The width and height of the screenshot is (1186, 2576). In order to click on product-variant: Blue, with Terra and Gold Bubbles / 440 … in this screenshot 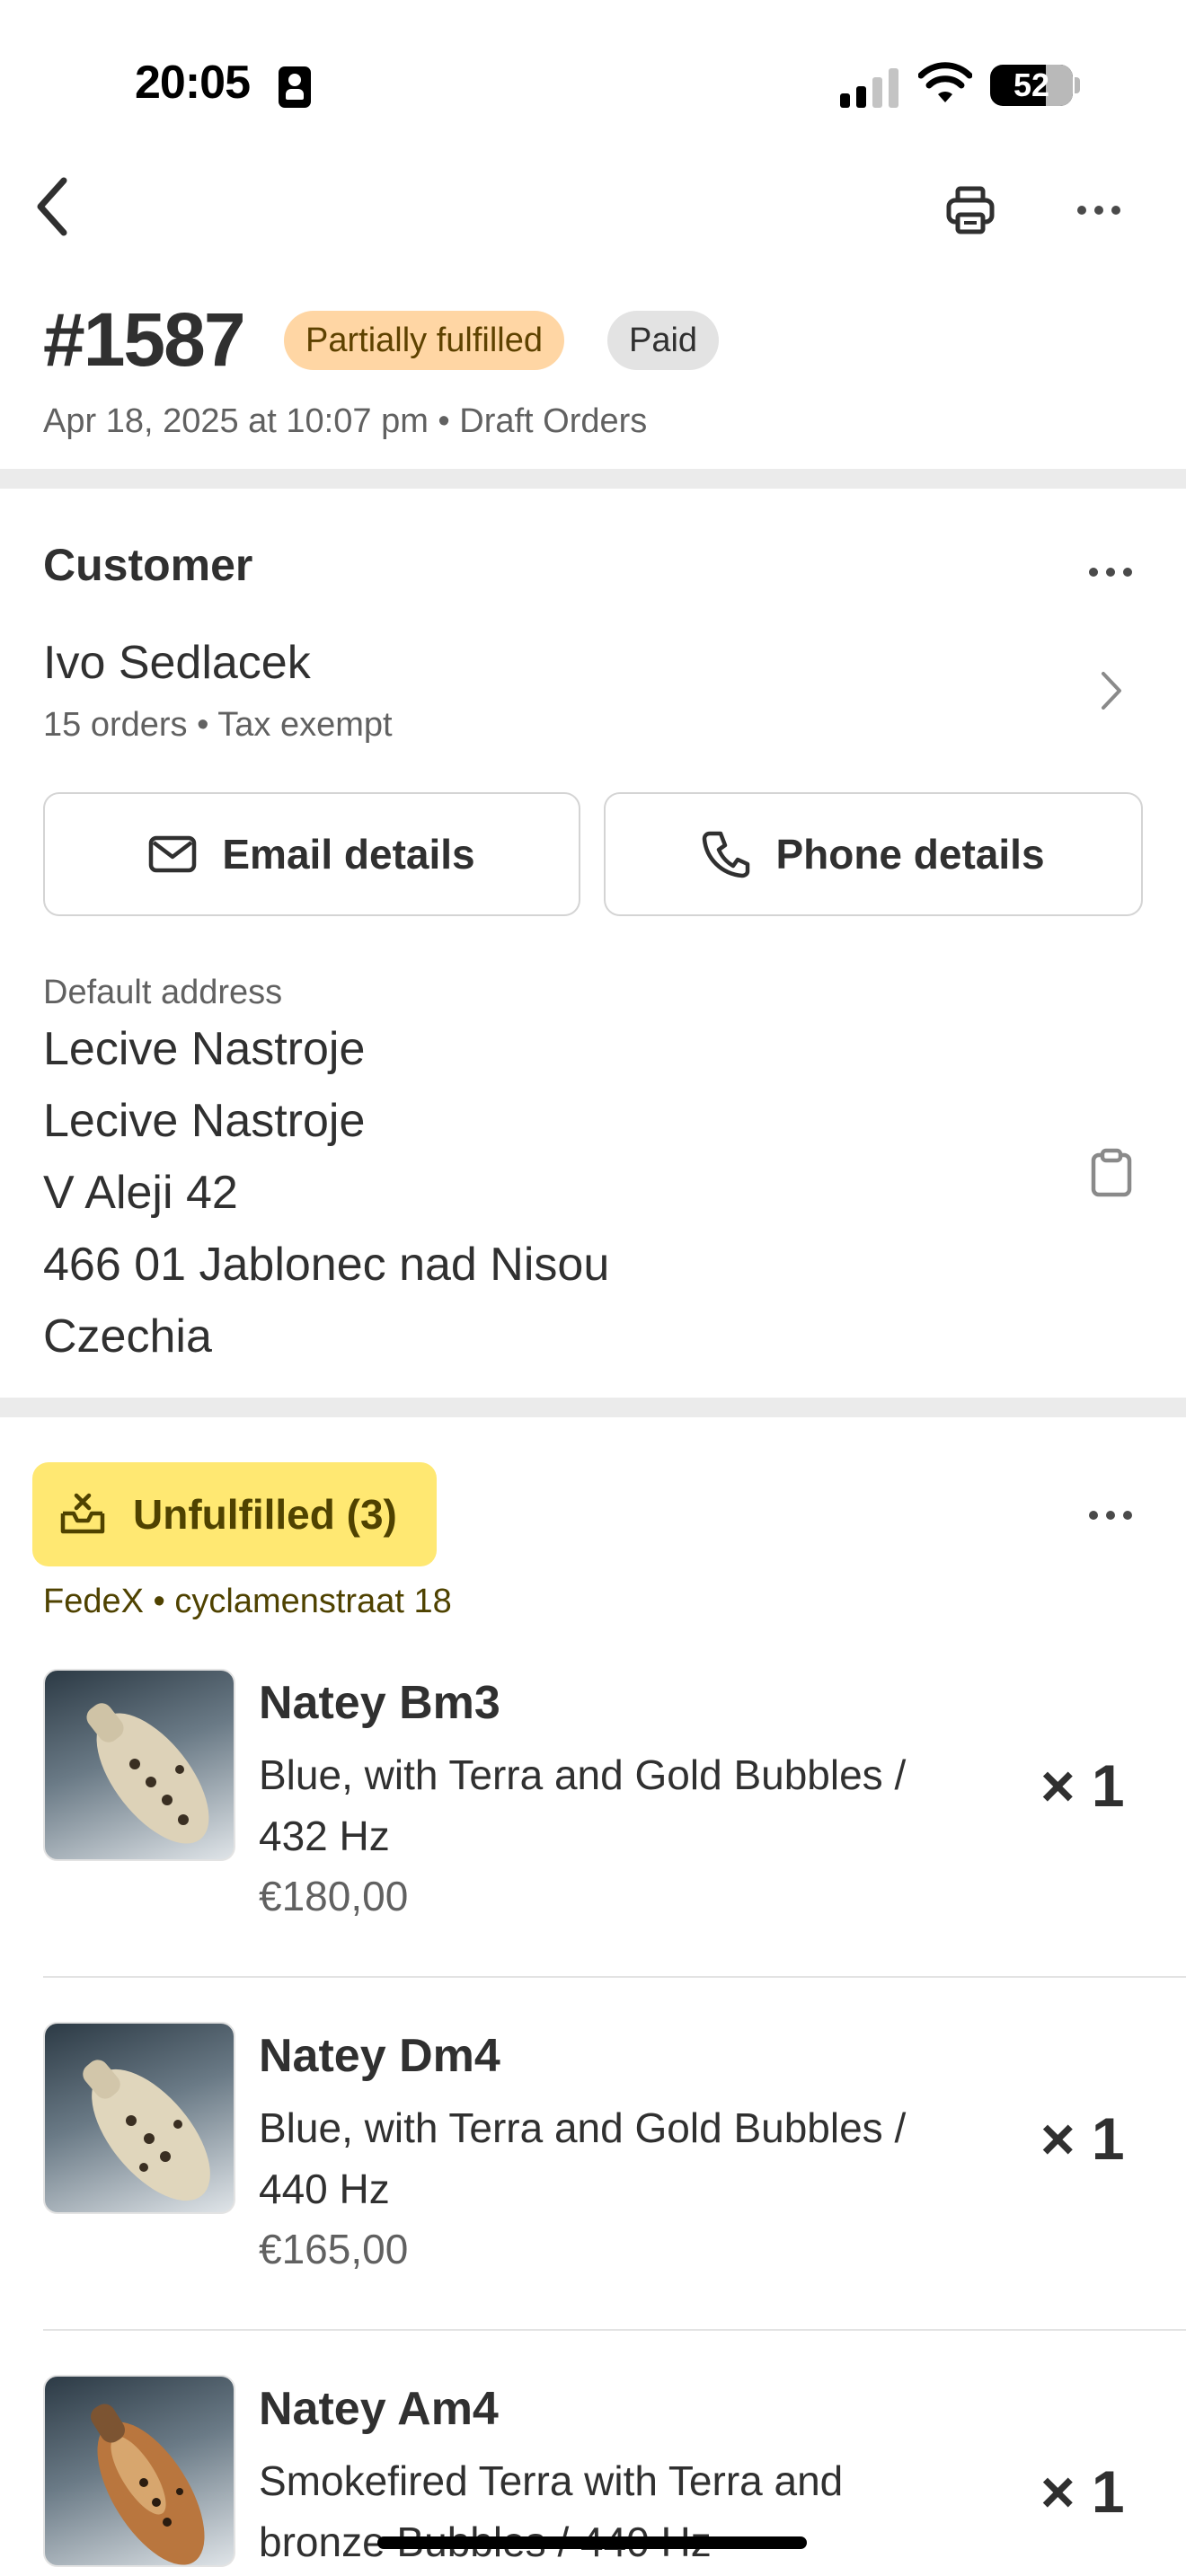, I will do `click(583, 2158)`.